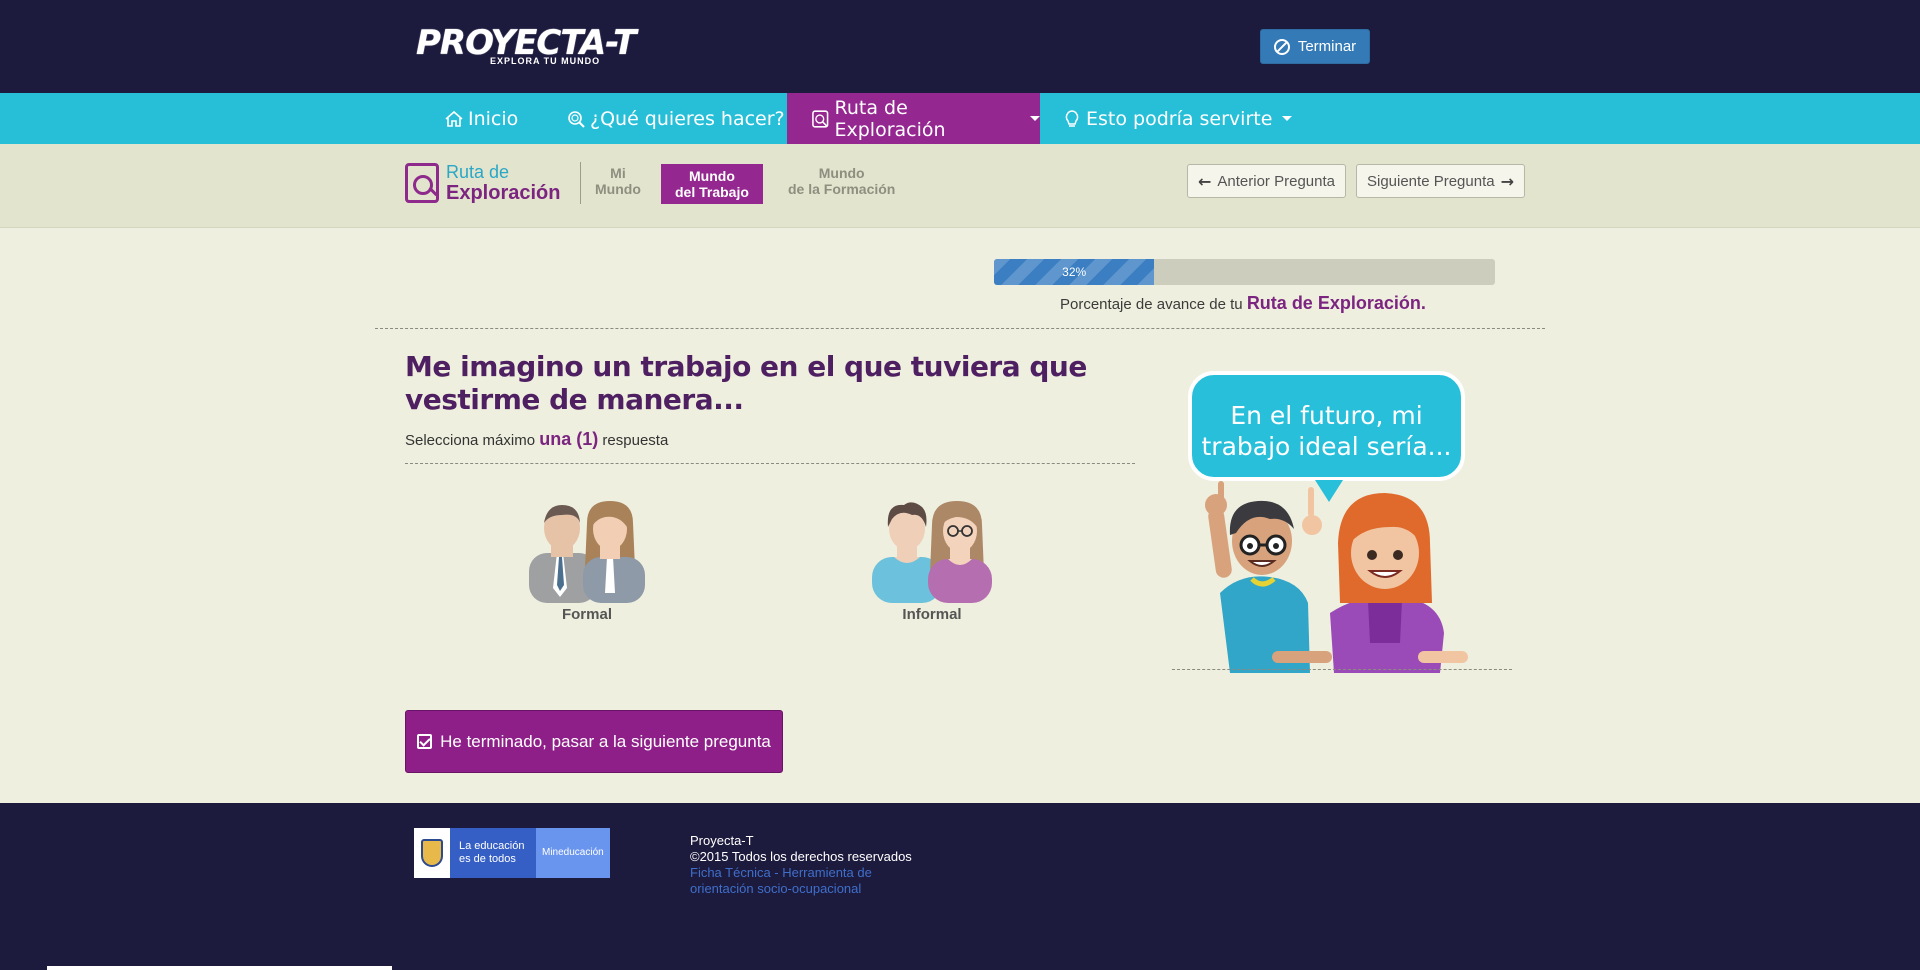 This screenshot has width=1920, height=970. What do you see at coordinates (425, 741) in the screenshot?
I see `check-square-icon` at bounding box center [425, 741].